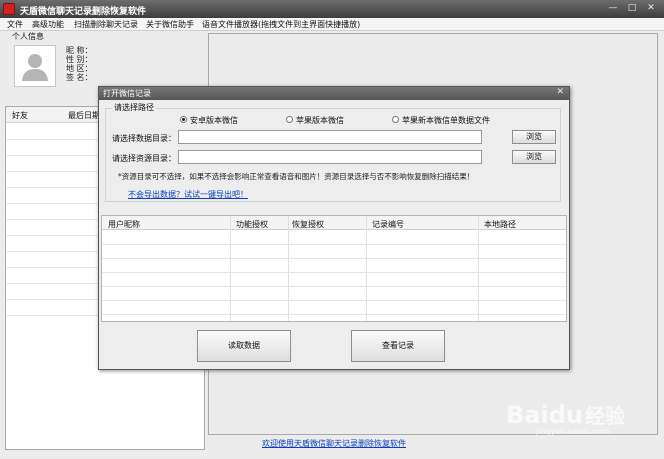 This screenshot has width=664, height=459. Describe the element at coordinates (334, 93) in the screenshot. I see `dialog-titlebar: 打开微信记录 ✕` at that location.